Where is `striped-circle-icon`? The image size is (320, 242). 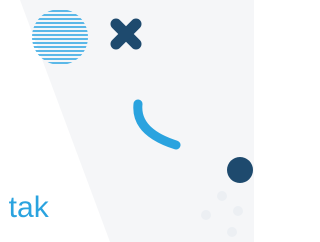 striped-circle-icon is located at coordinates (60, 37).